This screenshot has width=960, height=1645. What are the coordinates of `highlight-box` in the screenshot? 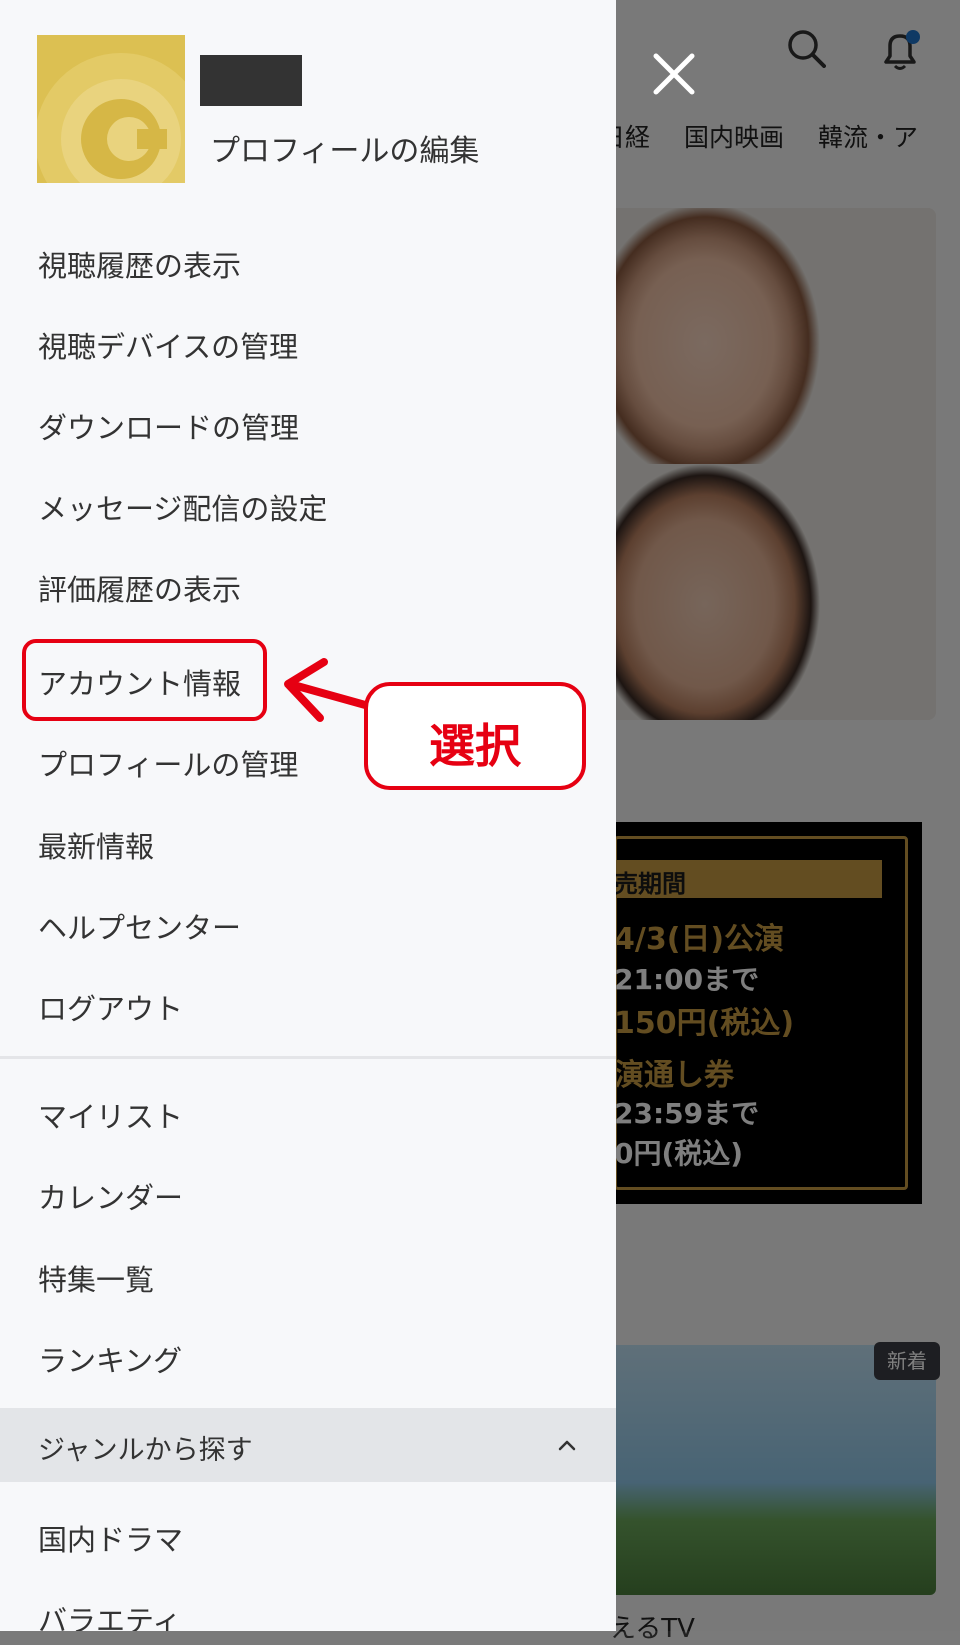 It's located at (144, 680).